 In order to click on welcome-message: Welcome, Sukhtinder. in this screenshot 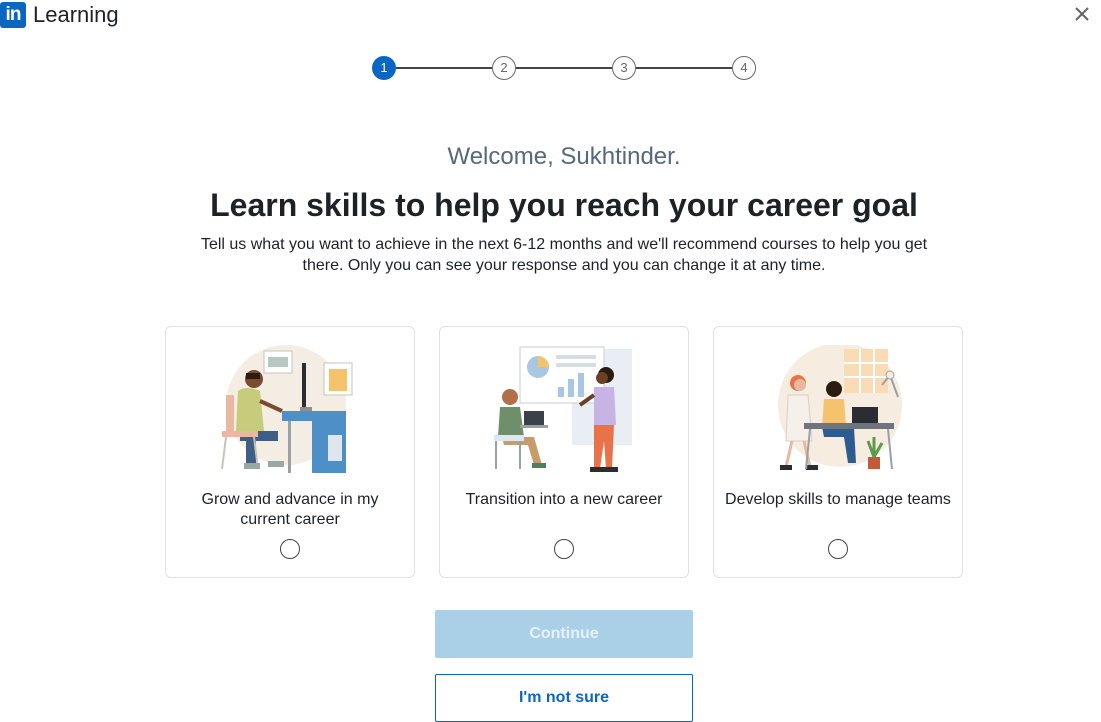, I will do `click(564, 156)`.